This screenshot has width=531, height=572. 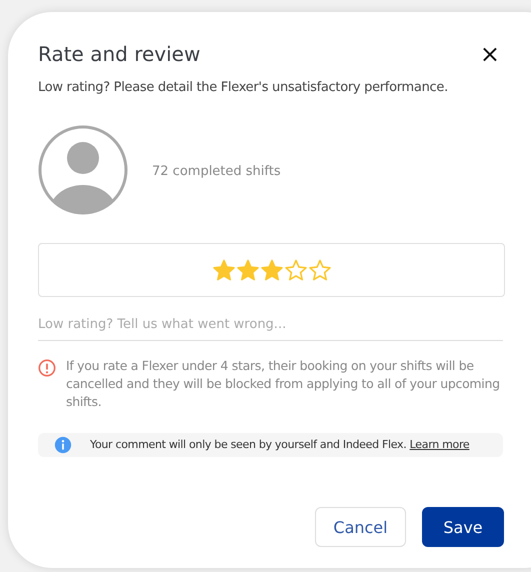 I want to click on warning-icon, so click(x=47, y=368).